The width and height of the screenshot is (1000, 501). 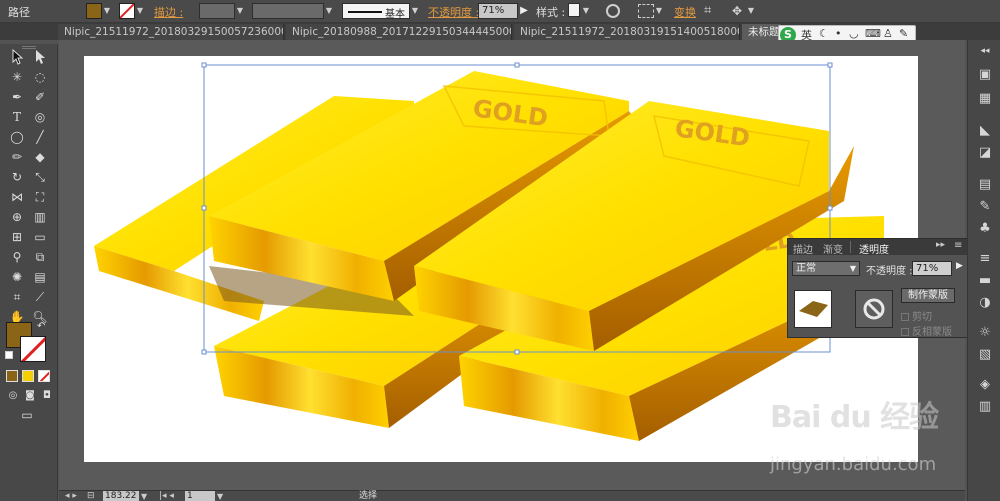 I want to click on layers-panel-icon: ▦, so click(x=985, y=99).